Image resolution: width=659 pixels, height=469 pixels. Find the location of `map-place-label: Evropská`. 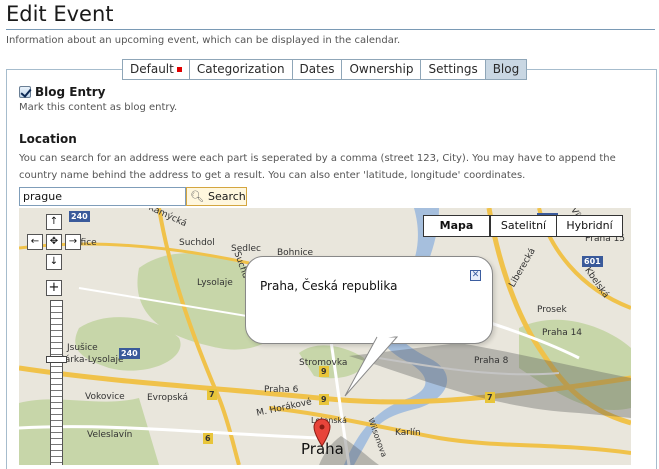

map-place-label: Evropská is located at coordinates (167, 398).